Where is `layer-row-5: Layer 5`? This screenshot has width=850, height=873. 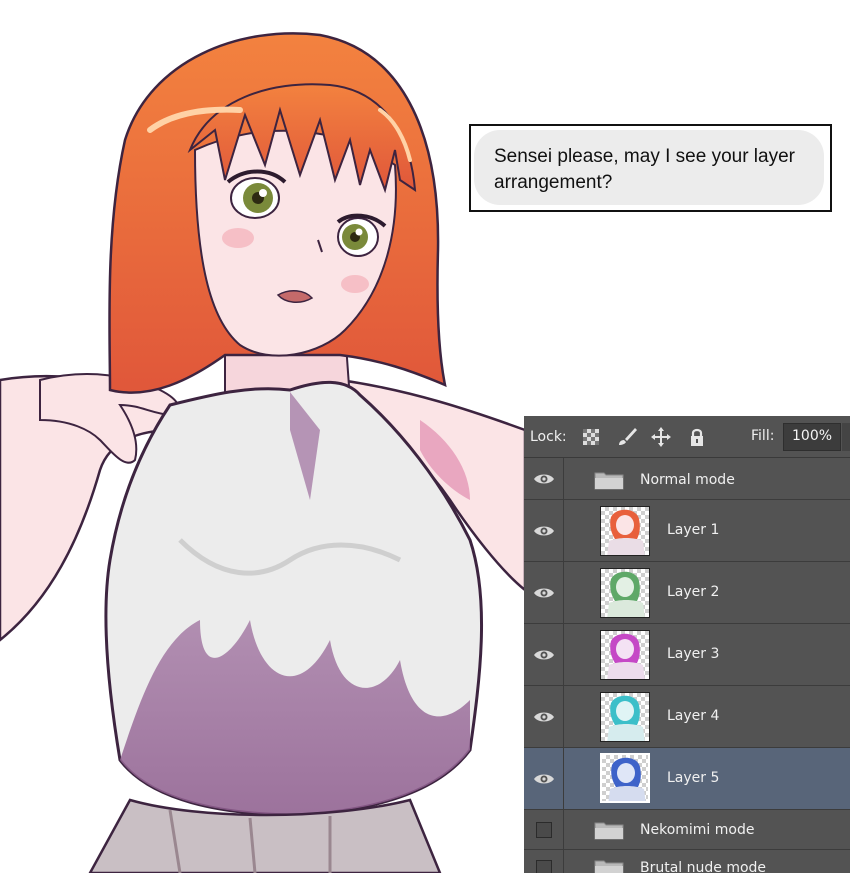 layer-row-5: Layer 5 is located at coordinates (687, 779).